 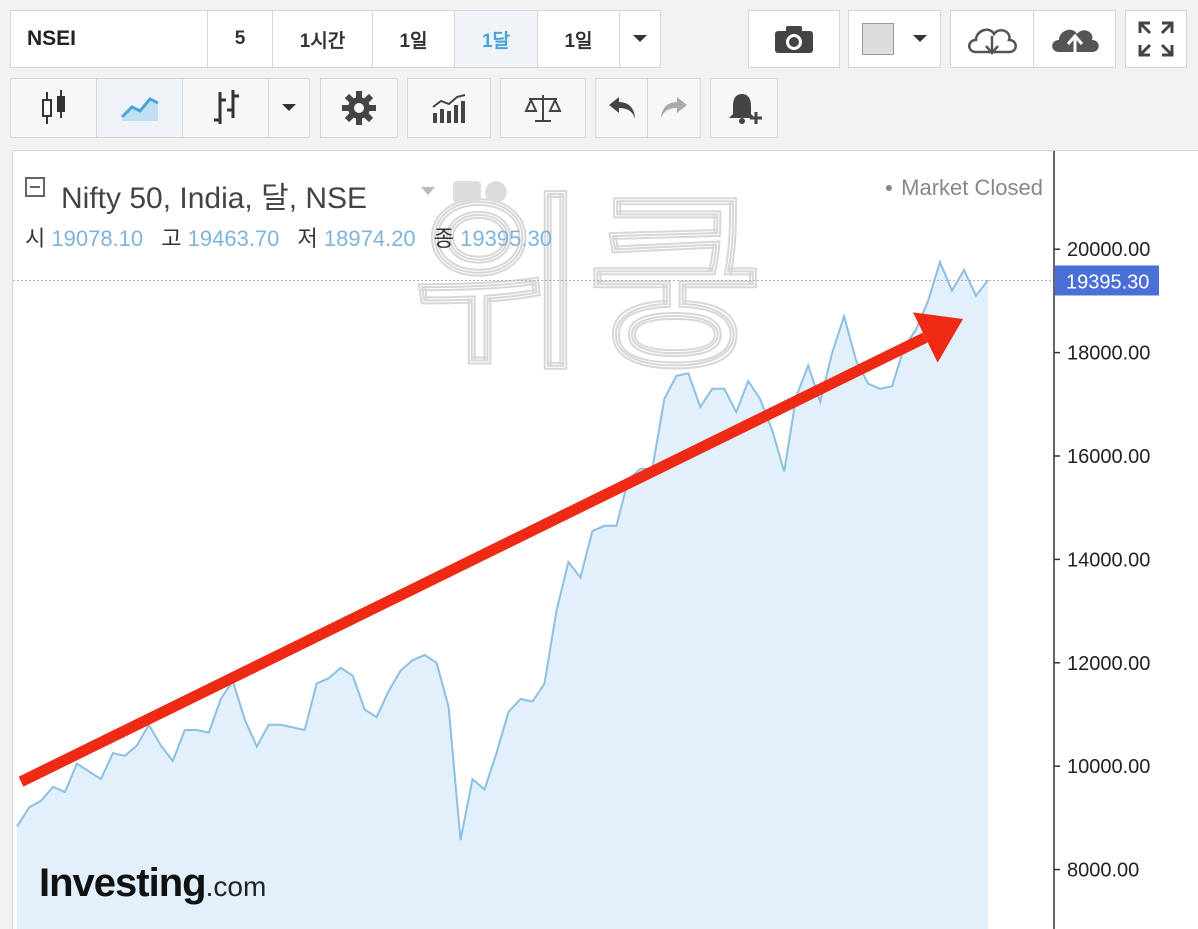 I want to click on fullscreen-button, so click(x=1156, y=39).